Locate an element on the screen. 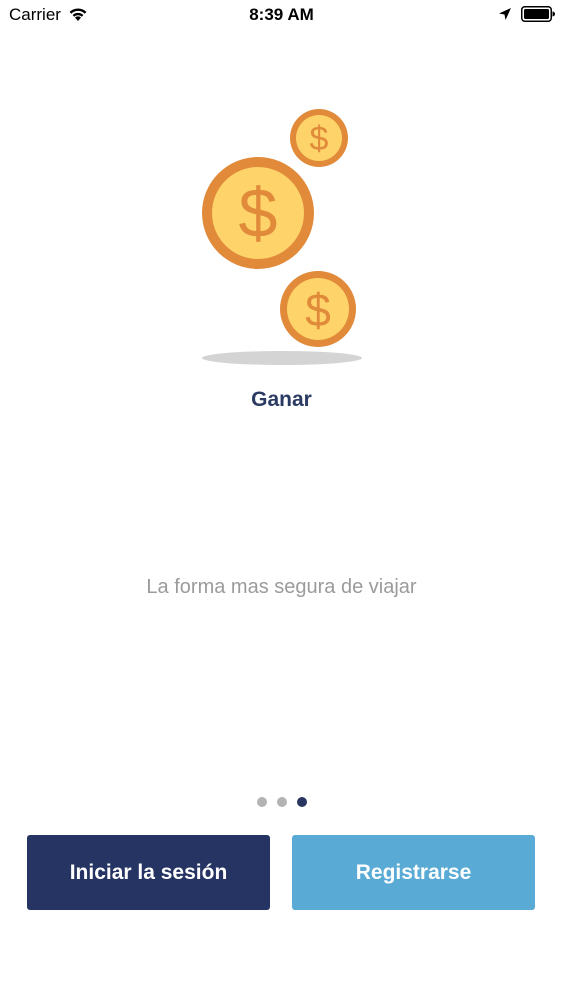 Image resolution: width=563 pixels, height=1000 pixels. onboarding-subtitle: La forma mas segura de viajar is located at coordinates (281, 587).